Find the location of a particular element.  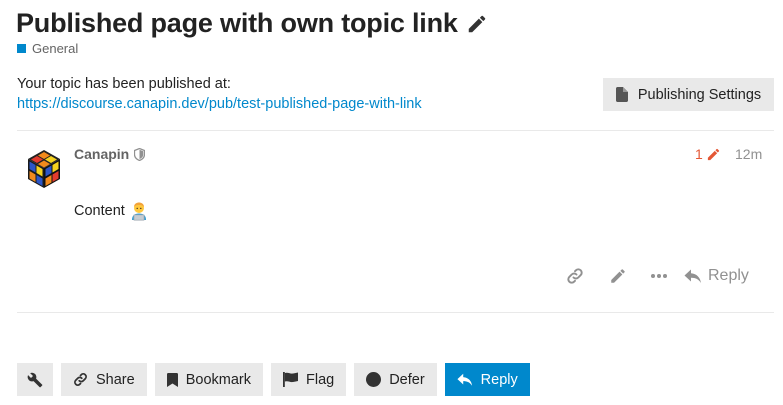

post-content: Content is located at coordinates (111, 211).